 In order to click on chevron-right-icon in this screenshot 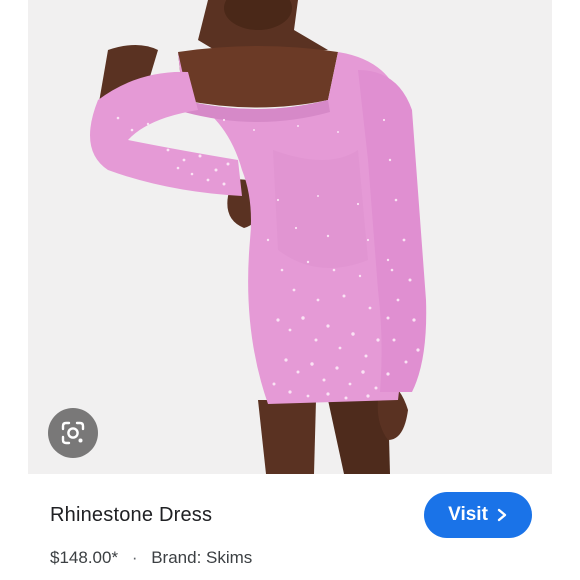, I will do `click(502, 515)`.